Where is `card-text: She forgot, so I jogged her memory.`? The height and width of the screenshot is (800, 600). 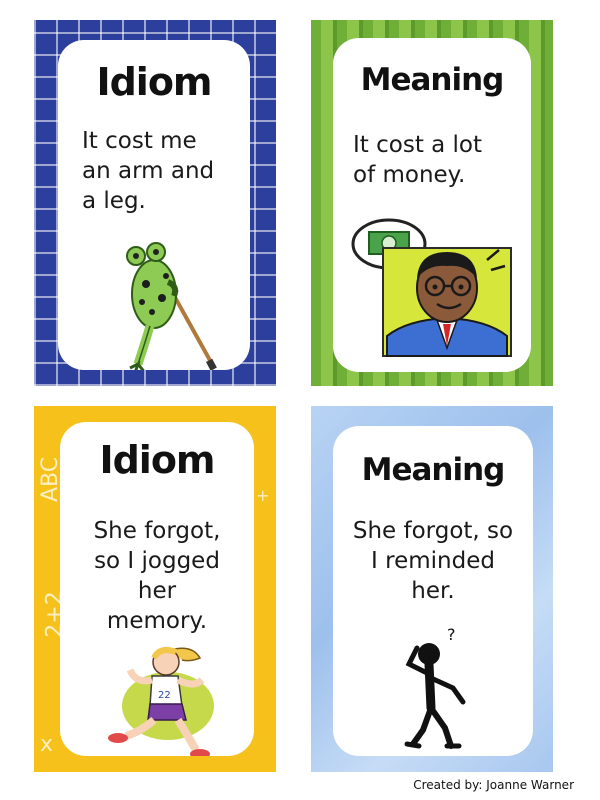 card-text: She forgot, so I jogged her memory. is located at coordinates (157, 576).